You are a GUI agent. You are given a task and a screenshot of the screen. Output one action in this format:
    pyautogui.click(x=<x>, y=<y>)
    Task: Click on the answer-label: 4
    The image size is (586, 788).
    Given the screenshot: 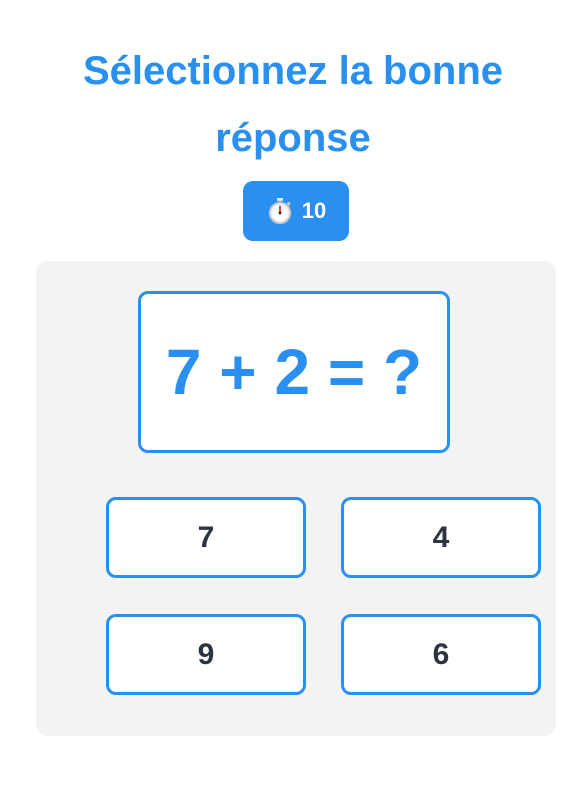 What is the action you would take?
    pyautogui.click(x=441, y=537)
    